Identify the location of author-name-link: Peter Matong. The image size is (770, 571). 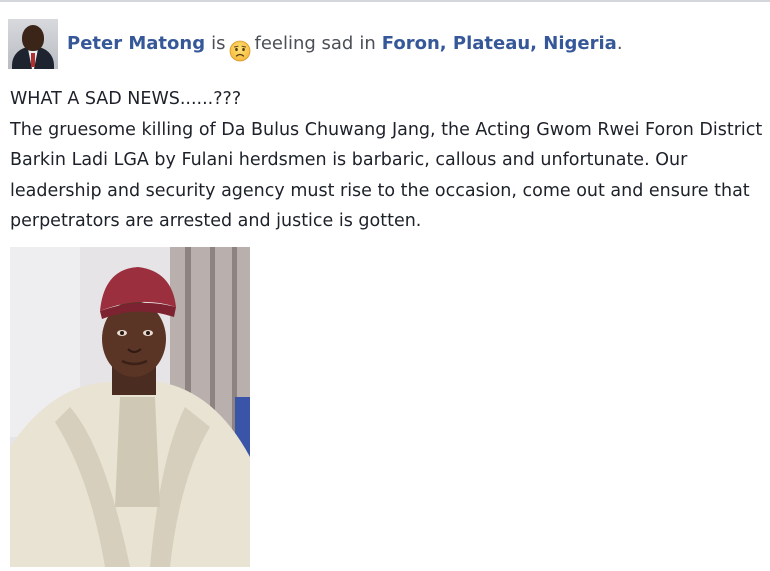
(136, 44).